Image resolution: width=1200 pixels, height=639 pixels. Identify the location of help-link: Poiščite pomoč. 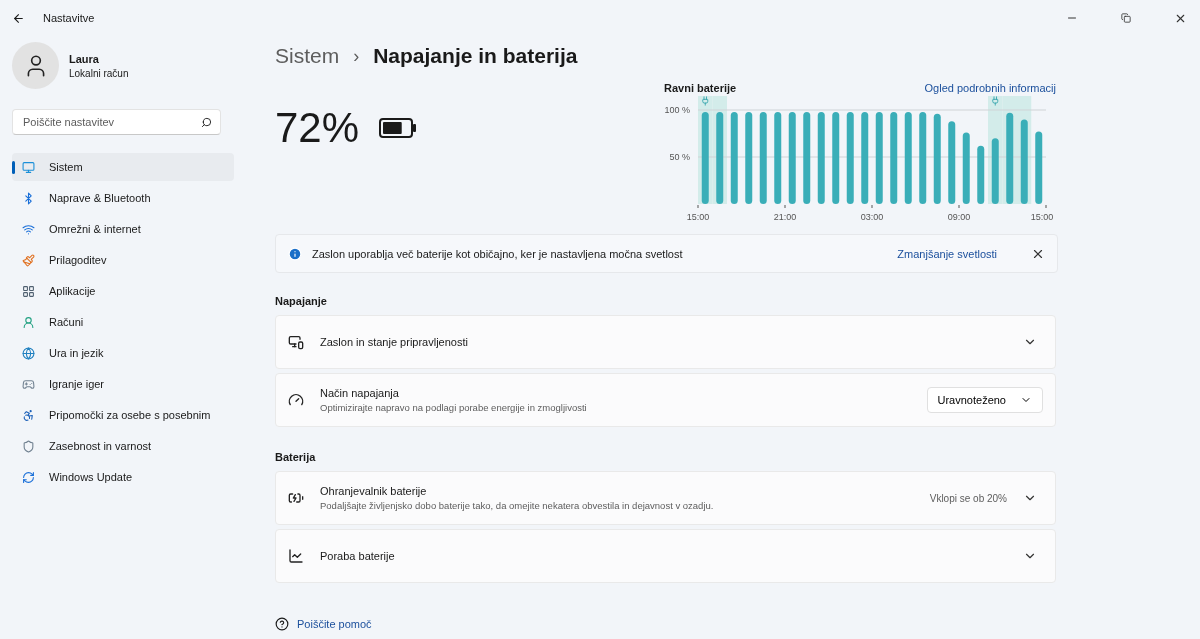
(334, 624).